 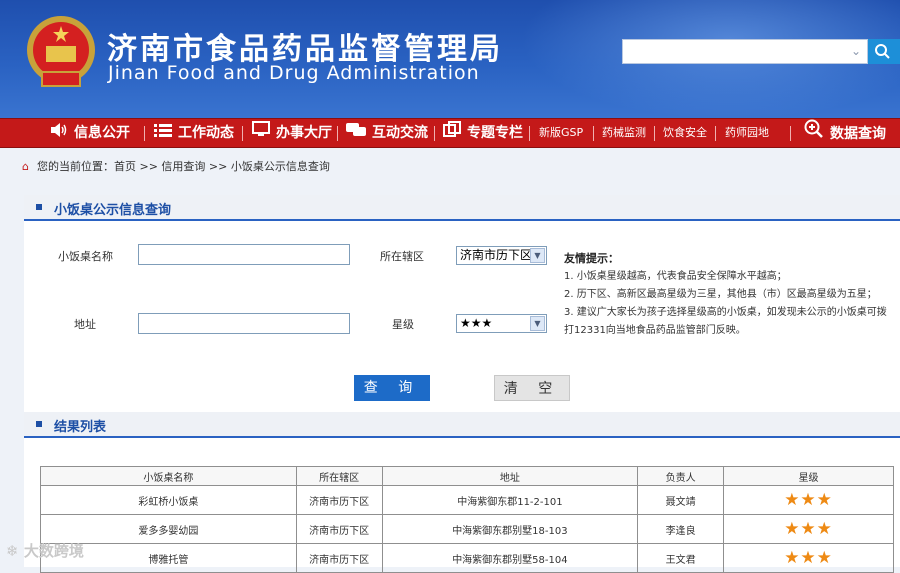 What do you see at coordinates (856, 51) in the screenshot?
I see `chevron-down-icon: ⌄` at bounding box center [856, 51].